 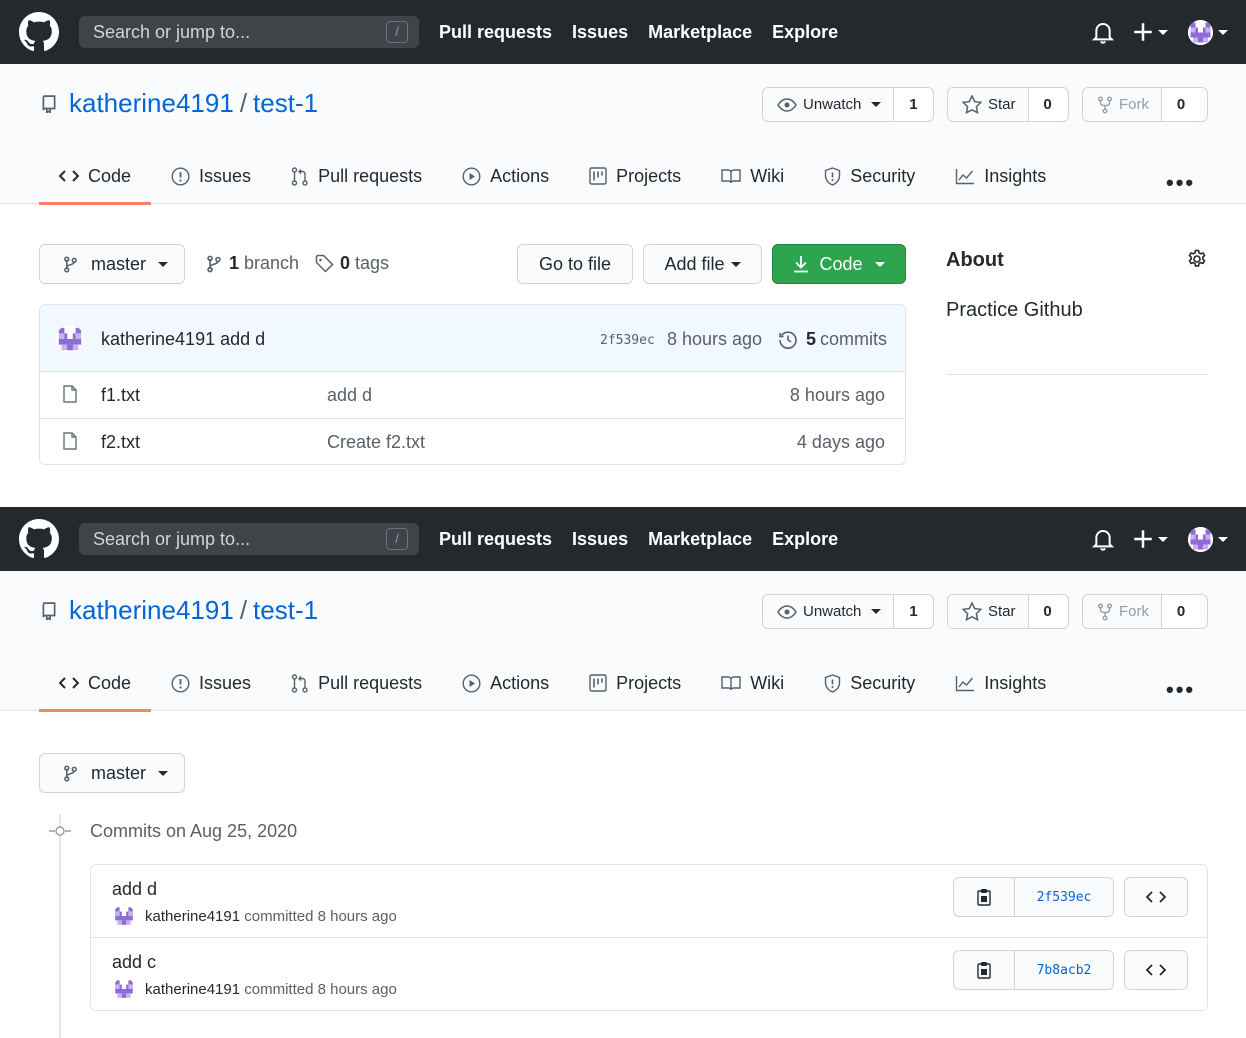 I want to click on tab-code-label: Code, so click(x=110, y=175).